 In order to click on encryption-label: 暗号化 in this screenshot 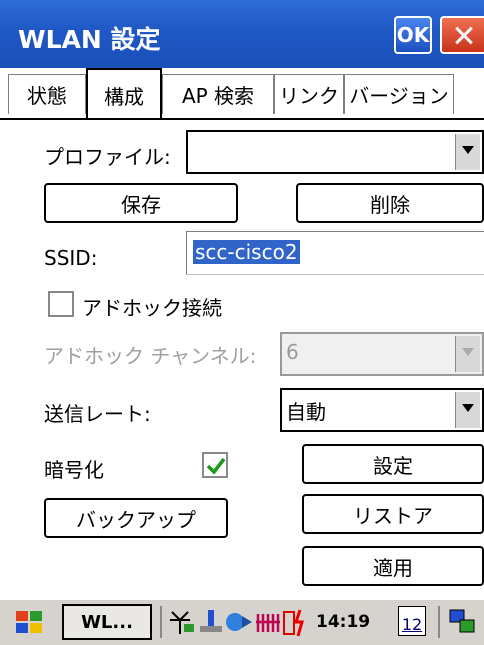, I will do `click(74, 470)`.